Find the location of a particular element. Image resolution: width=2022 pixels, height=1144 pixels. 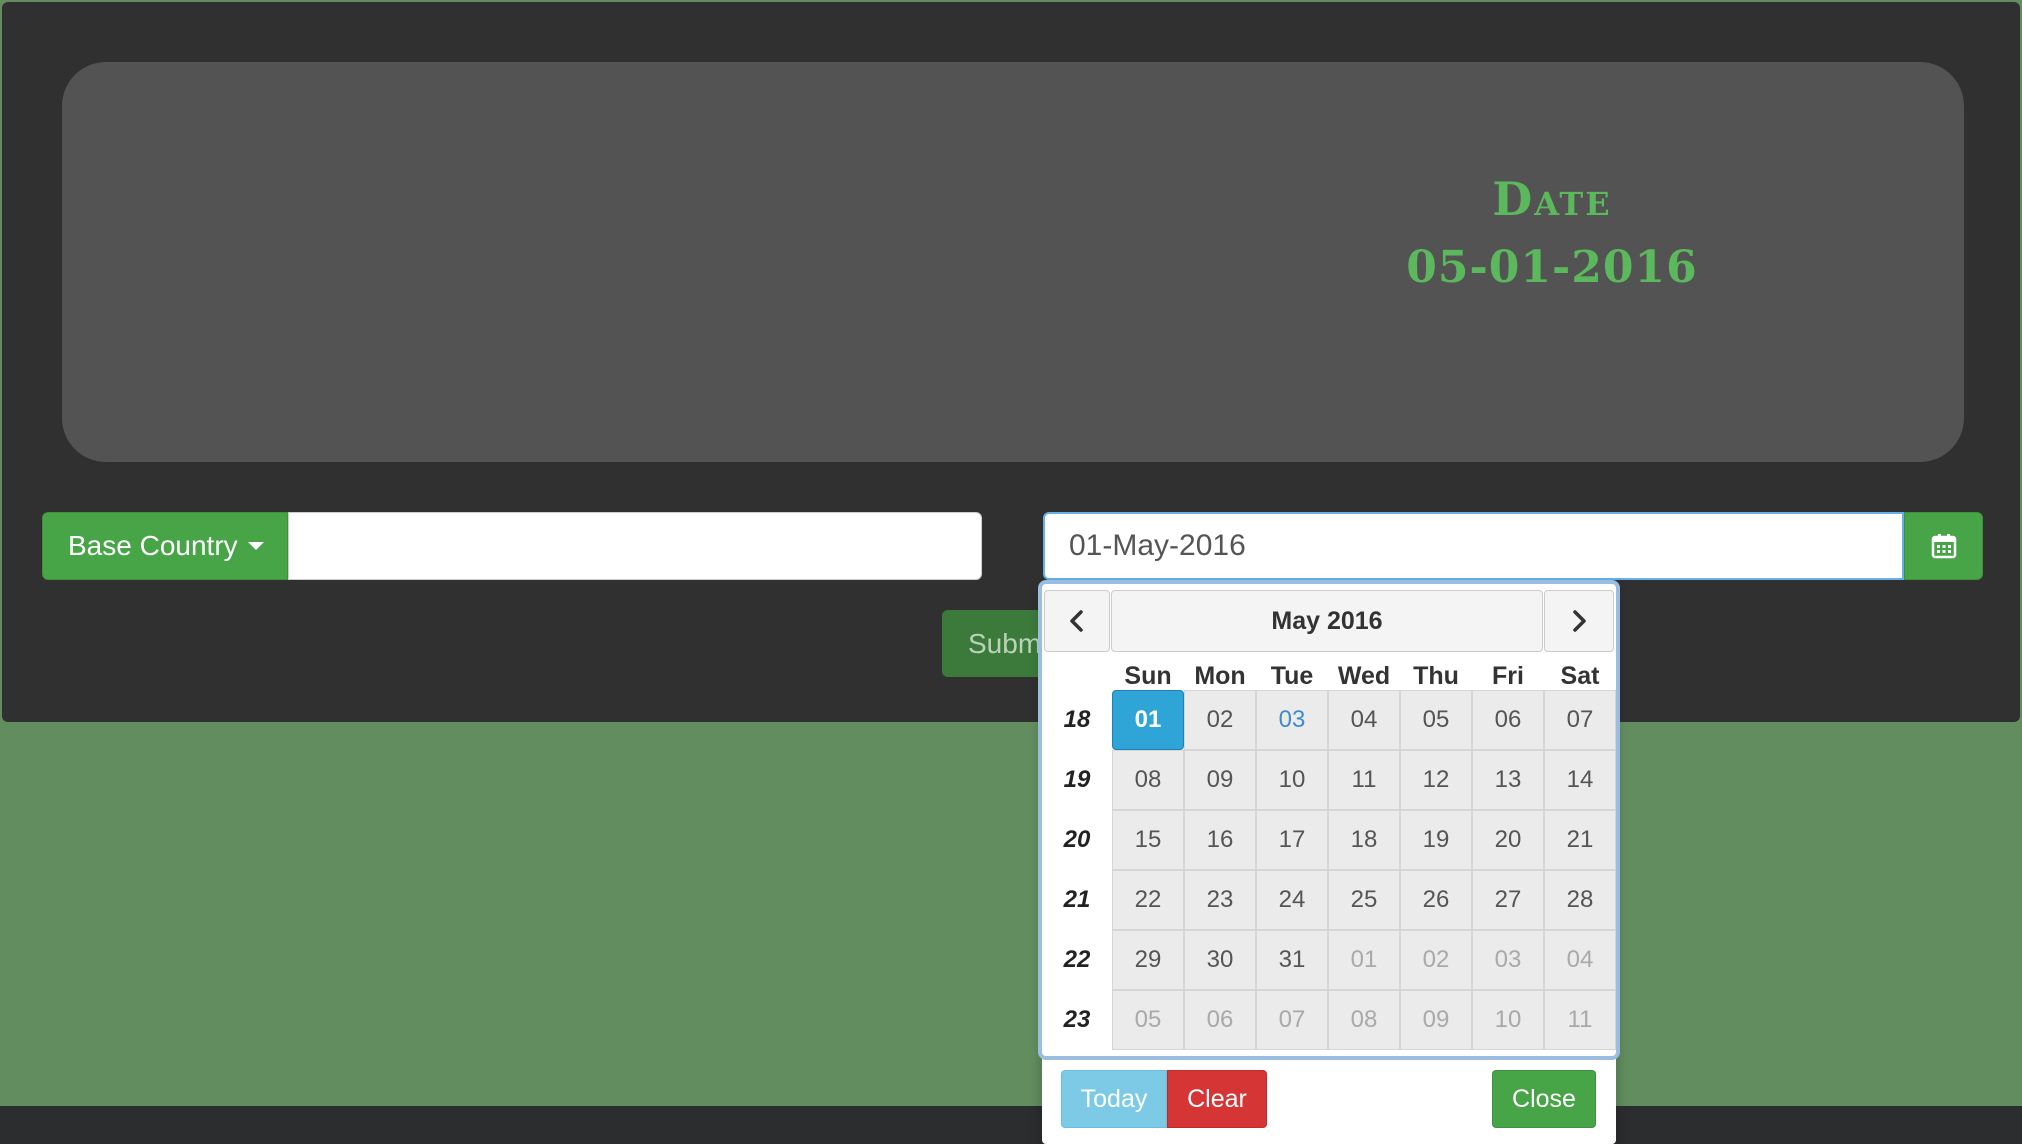

day-cell: 18 is located at coordinates (1364, 840).